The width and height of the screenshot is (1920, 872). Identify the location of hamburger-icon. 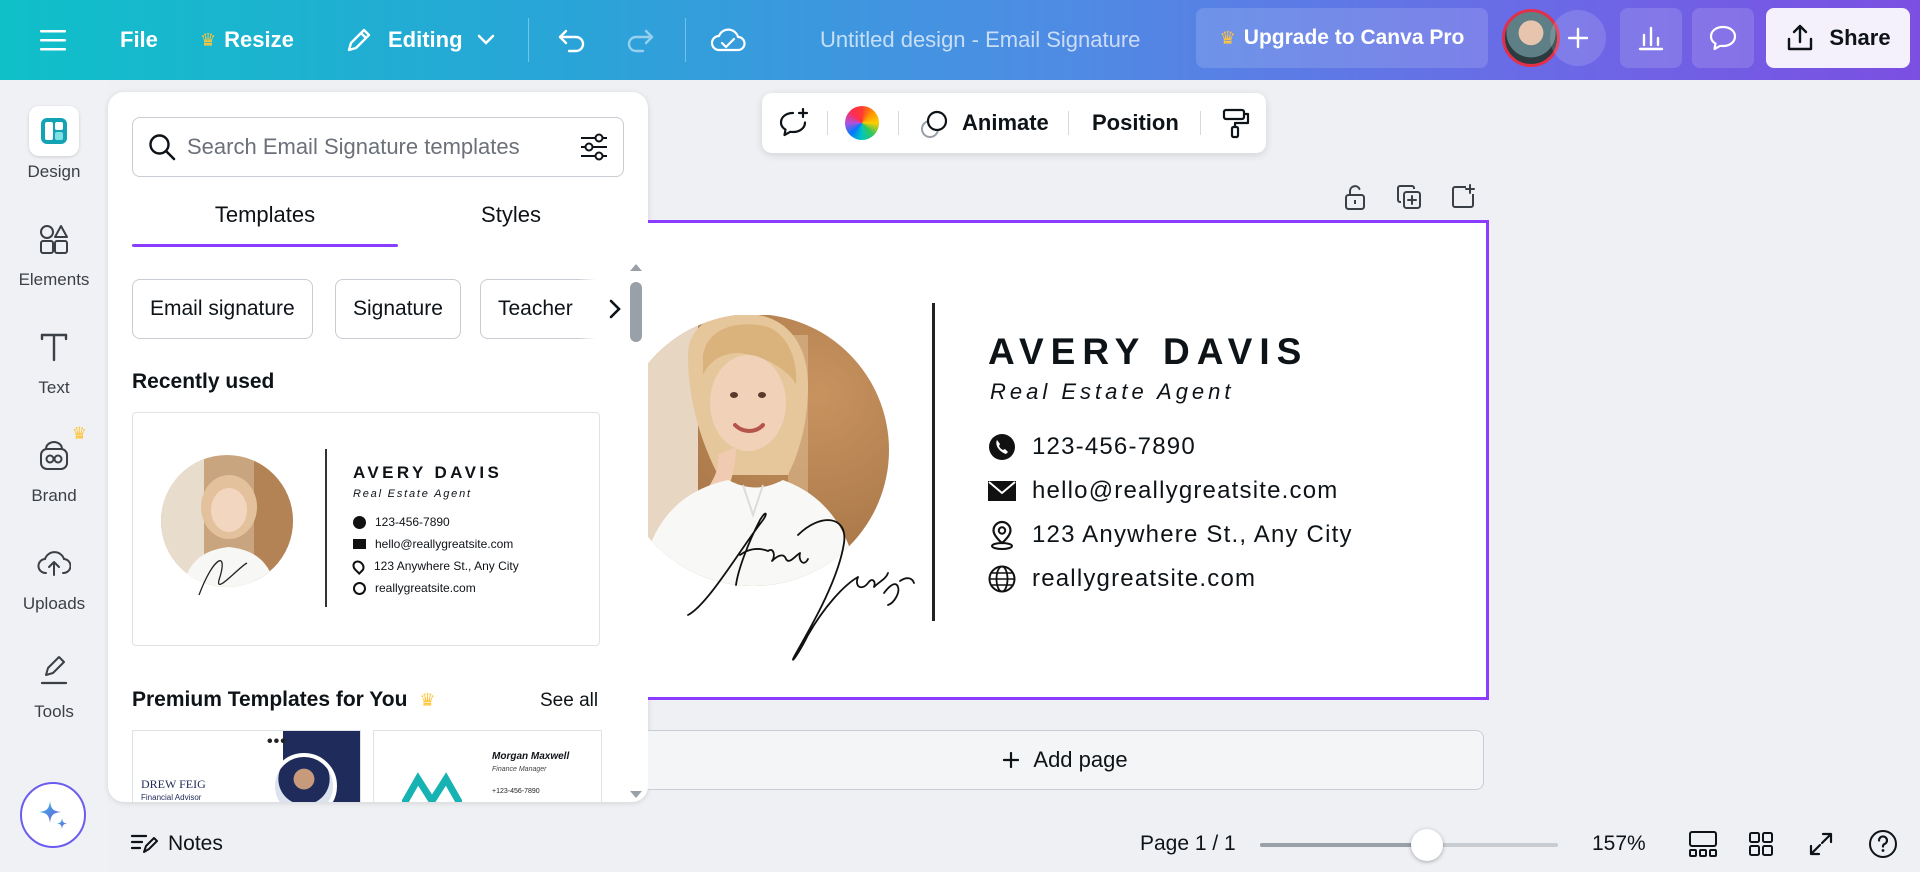
(53, 40).